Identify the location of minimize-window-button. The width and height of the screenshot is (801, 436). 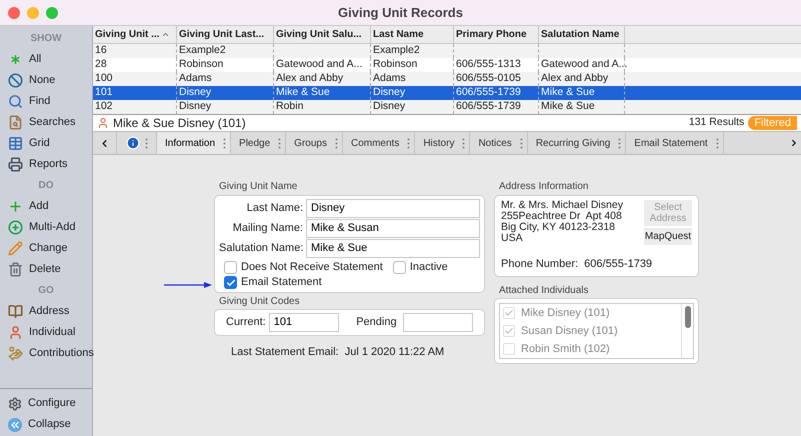
(33, 12).